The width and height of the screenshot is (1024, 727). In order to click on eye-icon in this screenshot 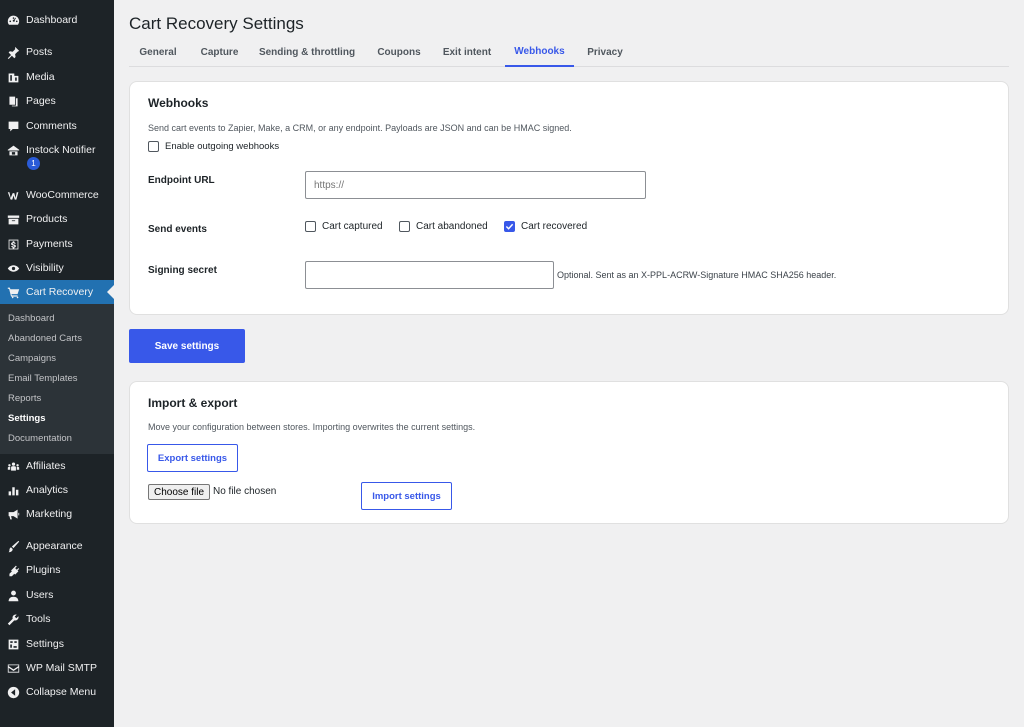, I will do `click(13, 268)`.